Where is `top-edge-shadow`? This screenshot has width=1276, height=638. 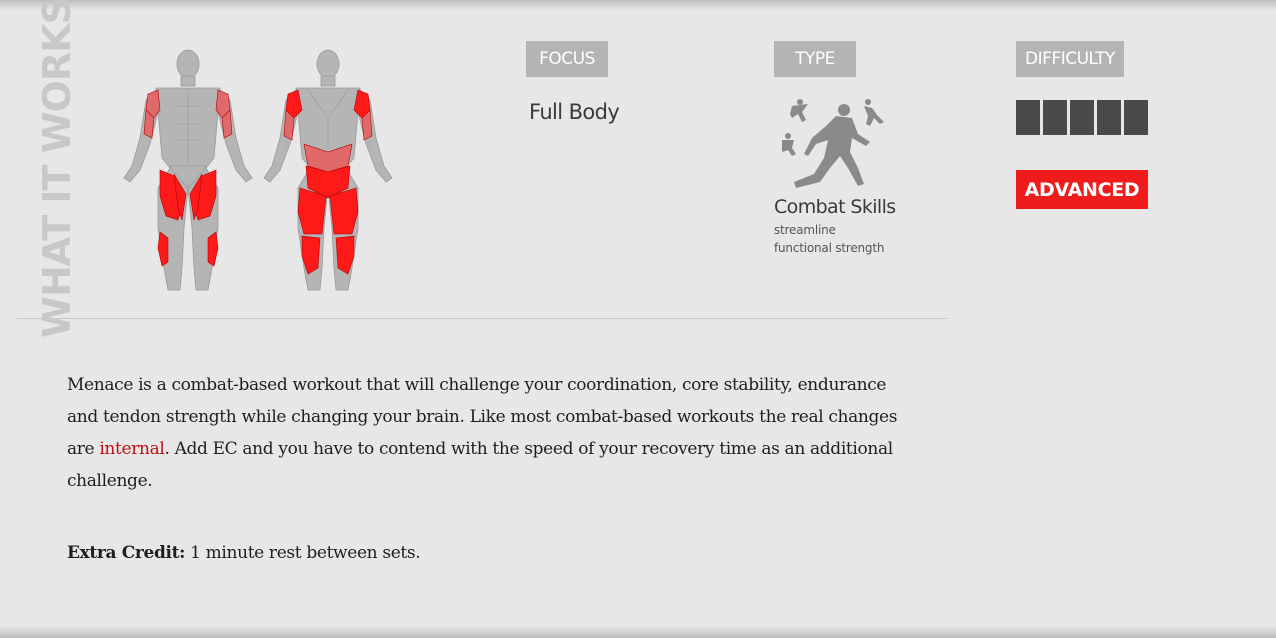 top-edge-shadow is located at coordinates (638, 5).